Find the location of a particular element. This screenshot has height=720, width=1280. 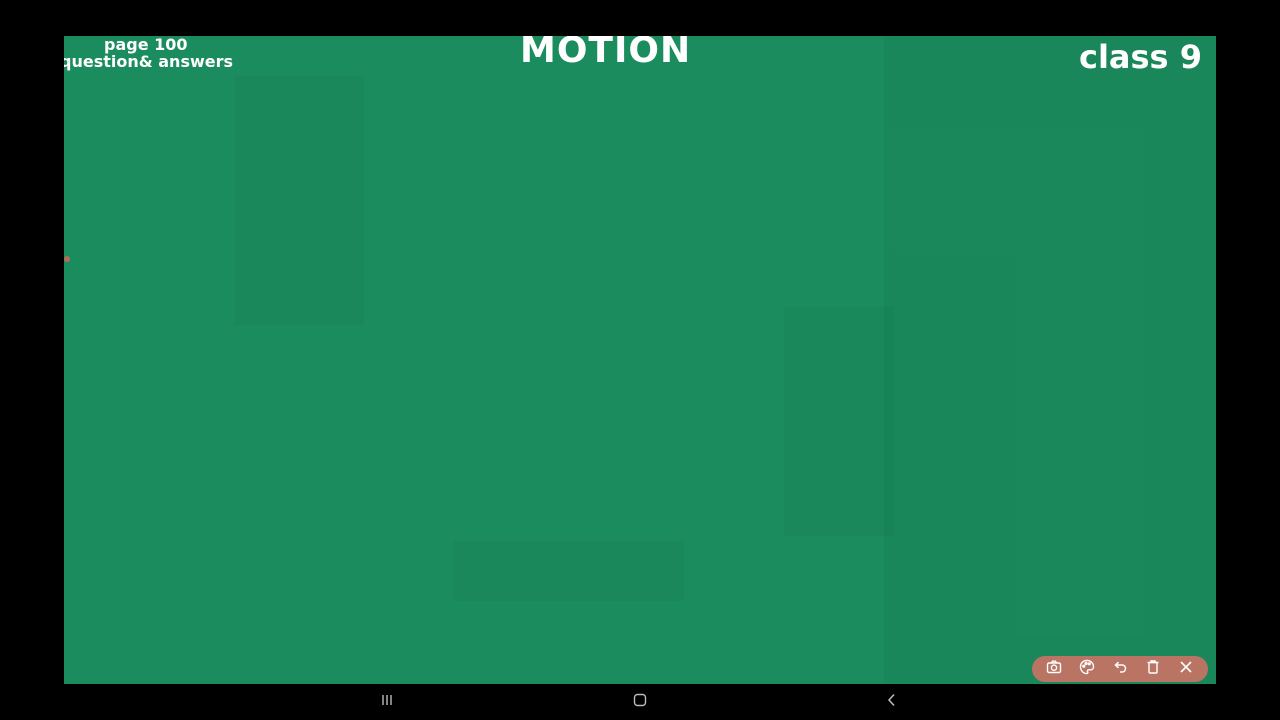

palette-button is located at coordinates (1087, 669).